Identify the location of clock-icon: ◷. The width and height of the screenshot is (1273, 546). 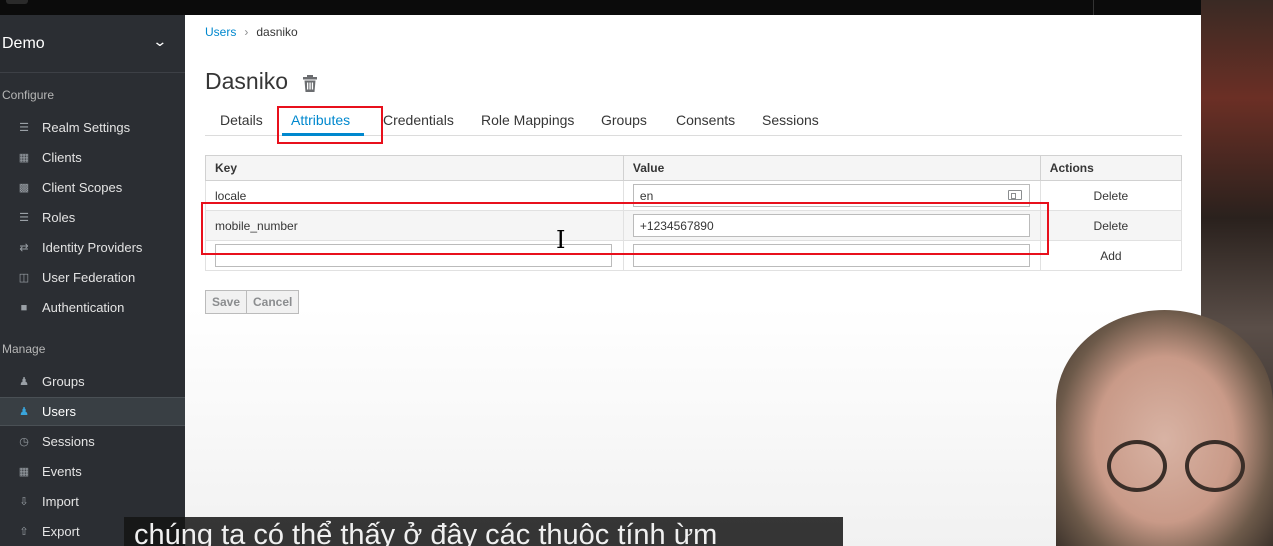
(24, 442).